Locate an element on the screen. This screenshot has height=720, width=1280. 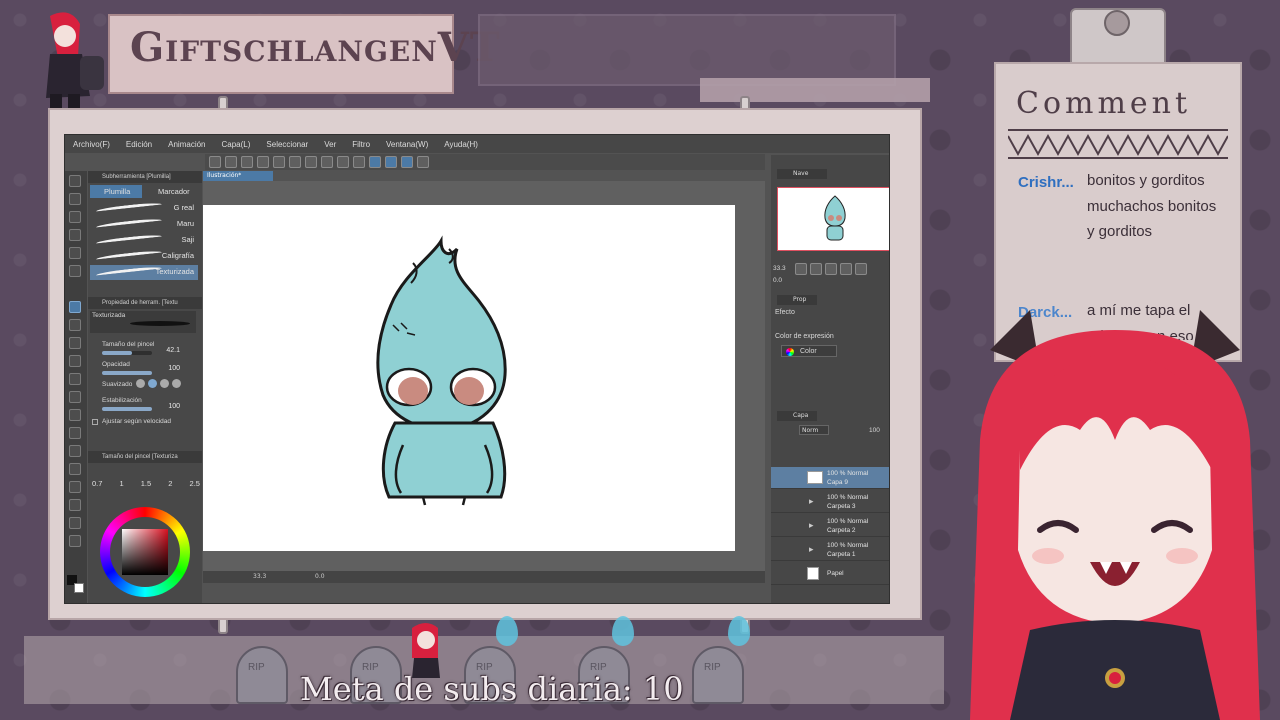
tab-canvas: Ilustración* is located at coordinates (238, 176).